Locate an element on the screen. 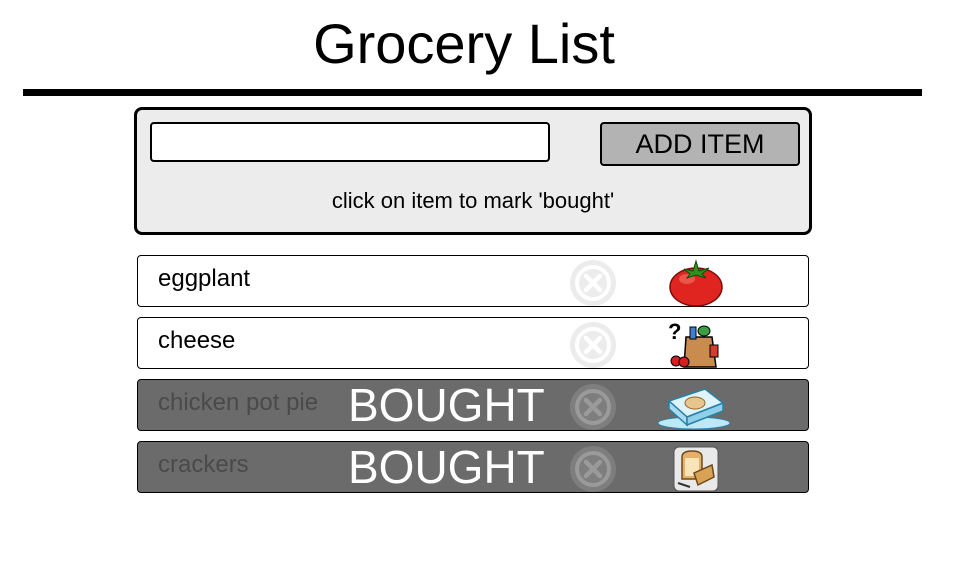  grocery-bag-icon: ? is located at coordinates (696, 344).